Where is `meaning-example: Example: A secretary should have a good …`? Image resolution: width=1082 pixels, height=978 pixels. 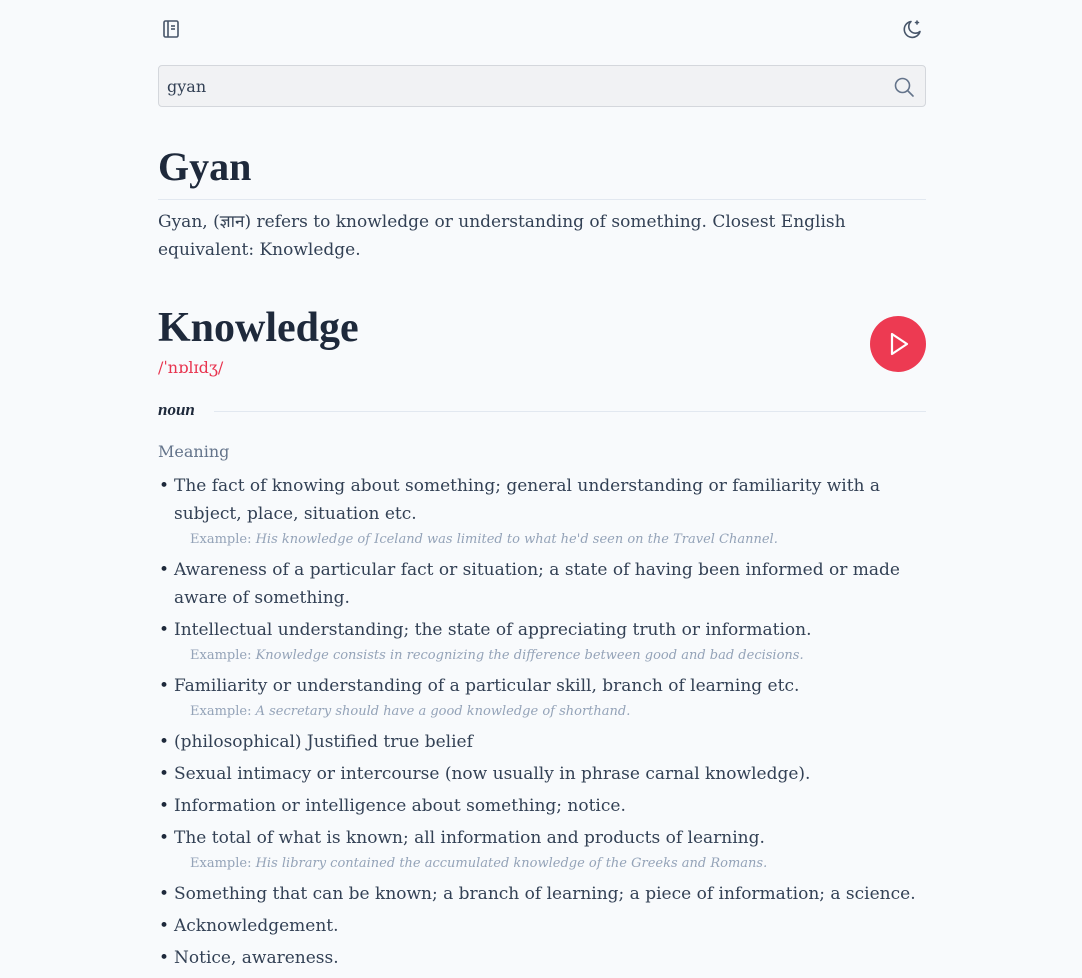
meaning-example: Example: A secretary should have a good … is located at coordinates (550, 712).